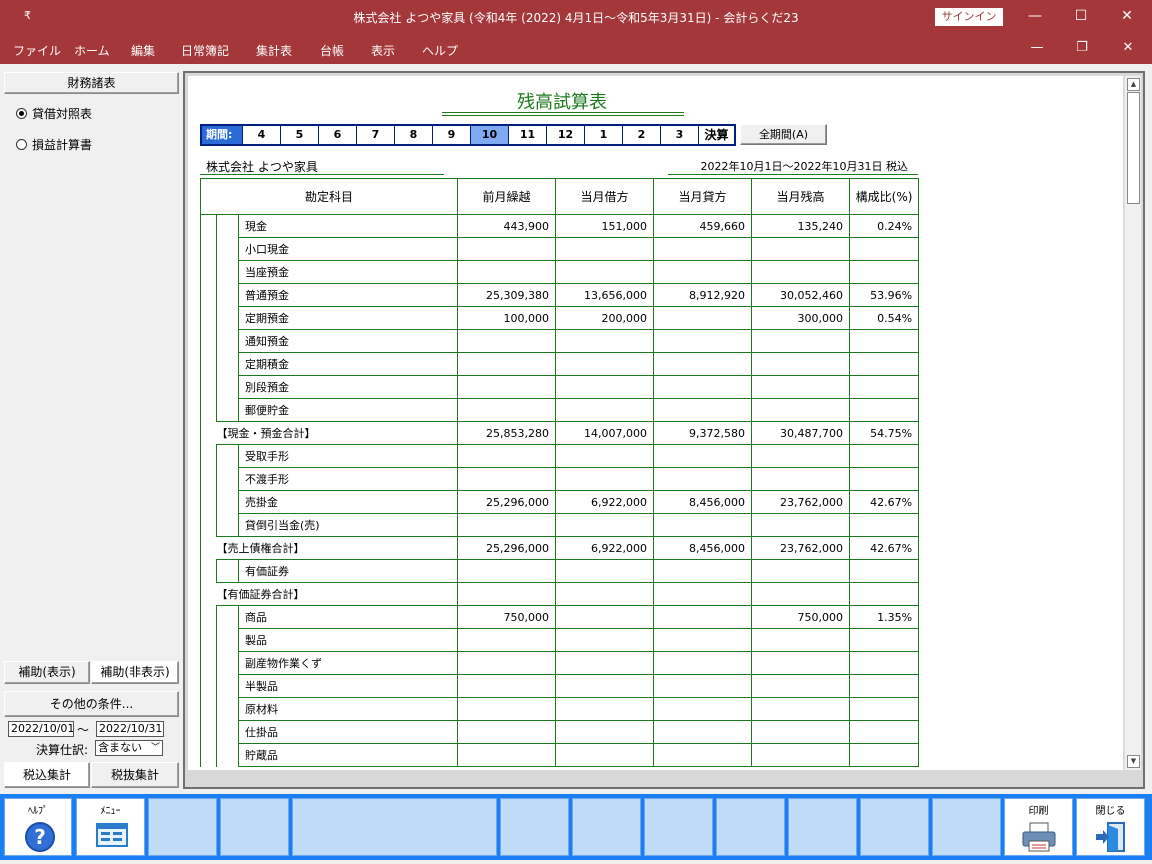 Image resolution: width=1152 pixels, height=864 pixels. I want to click on cell-balance: 23,762,000, so click(801, 548).